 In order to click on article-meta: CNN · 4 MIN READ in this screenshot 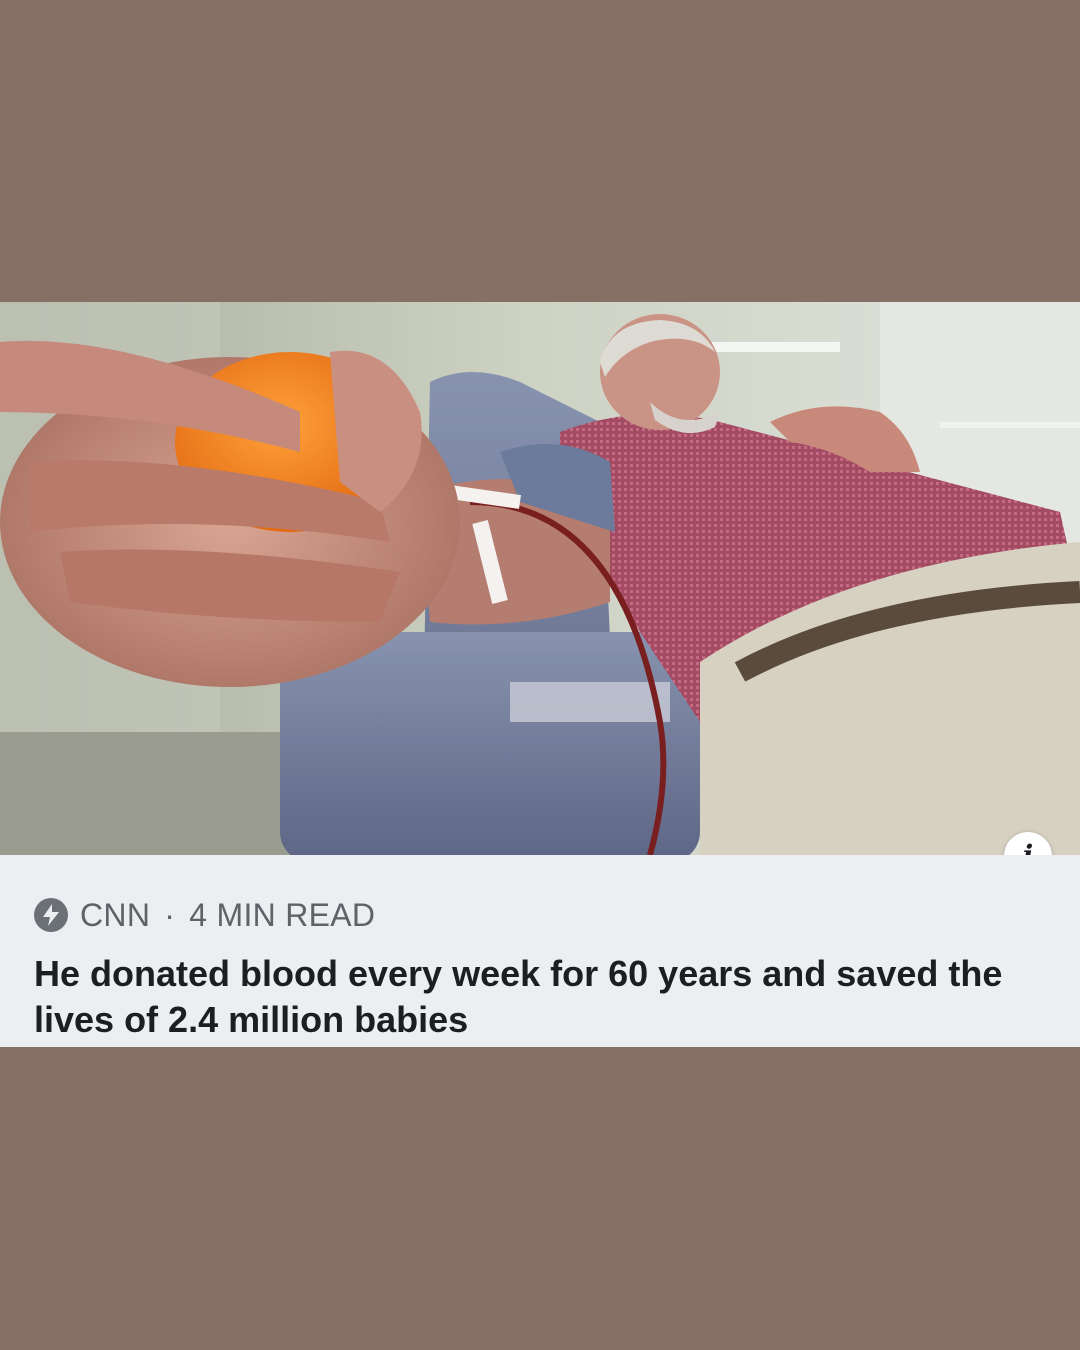, I will do `click(204, 915)`.